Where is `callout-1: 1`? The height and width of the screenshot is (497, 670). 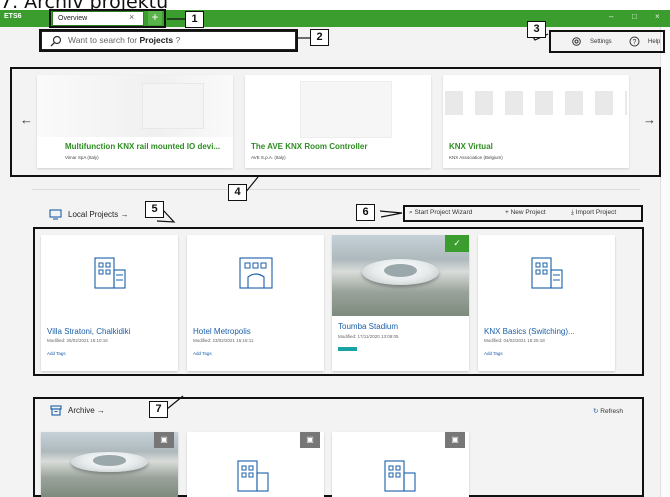 callout-1: 1 is located at coordinates (194, 19).